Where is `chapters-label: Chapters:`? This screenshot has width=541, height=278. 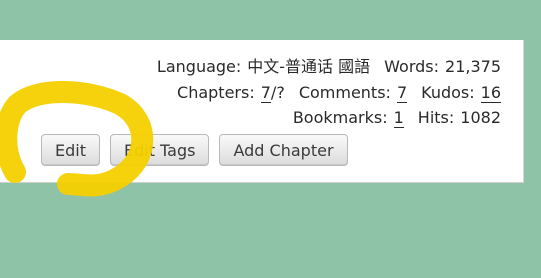 chapters-label: Chapters: is located at coordinates (216, 92).